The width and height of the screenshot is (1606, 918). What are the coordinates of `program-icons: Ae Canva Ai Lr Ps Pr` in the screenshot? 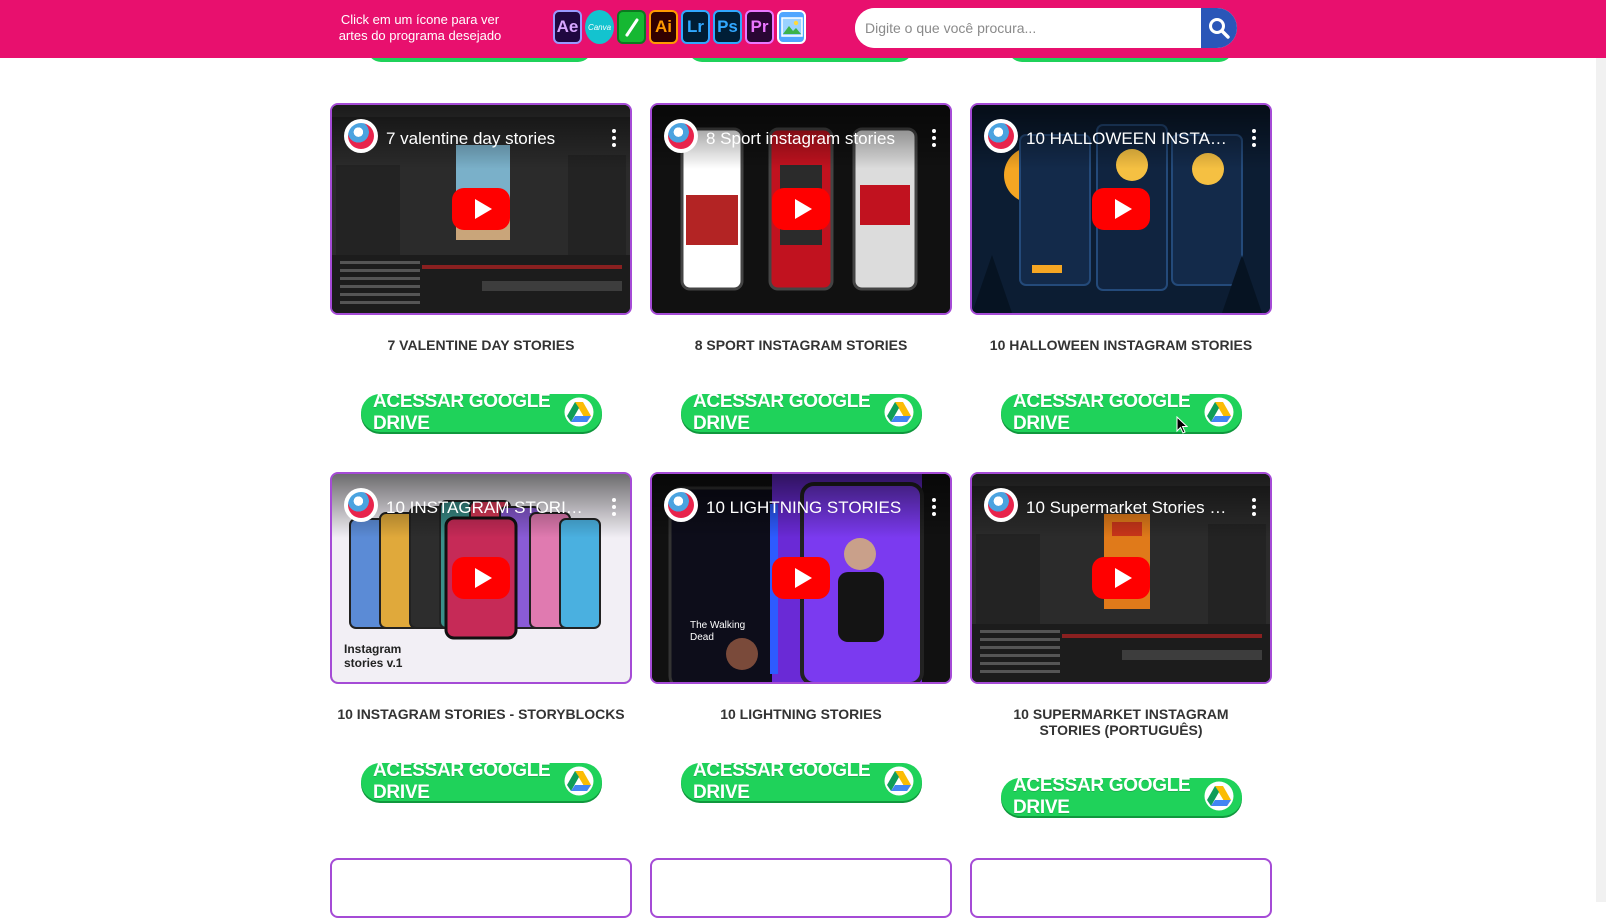 It's located at (679, 27).